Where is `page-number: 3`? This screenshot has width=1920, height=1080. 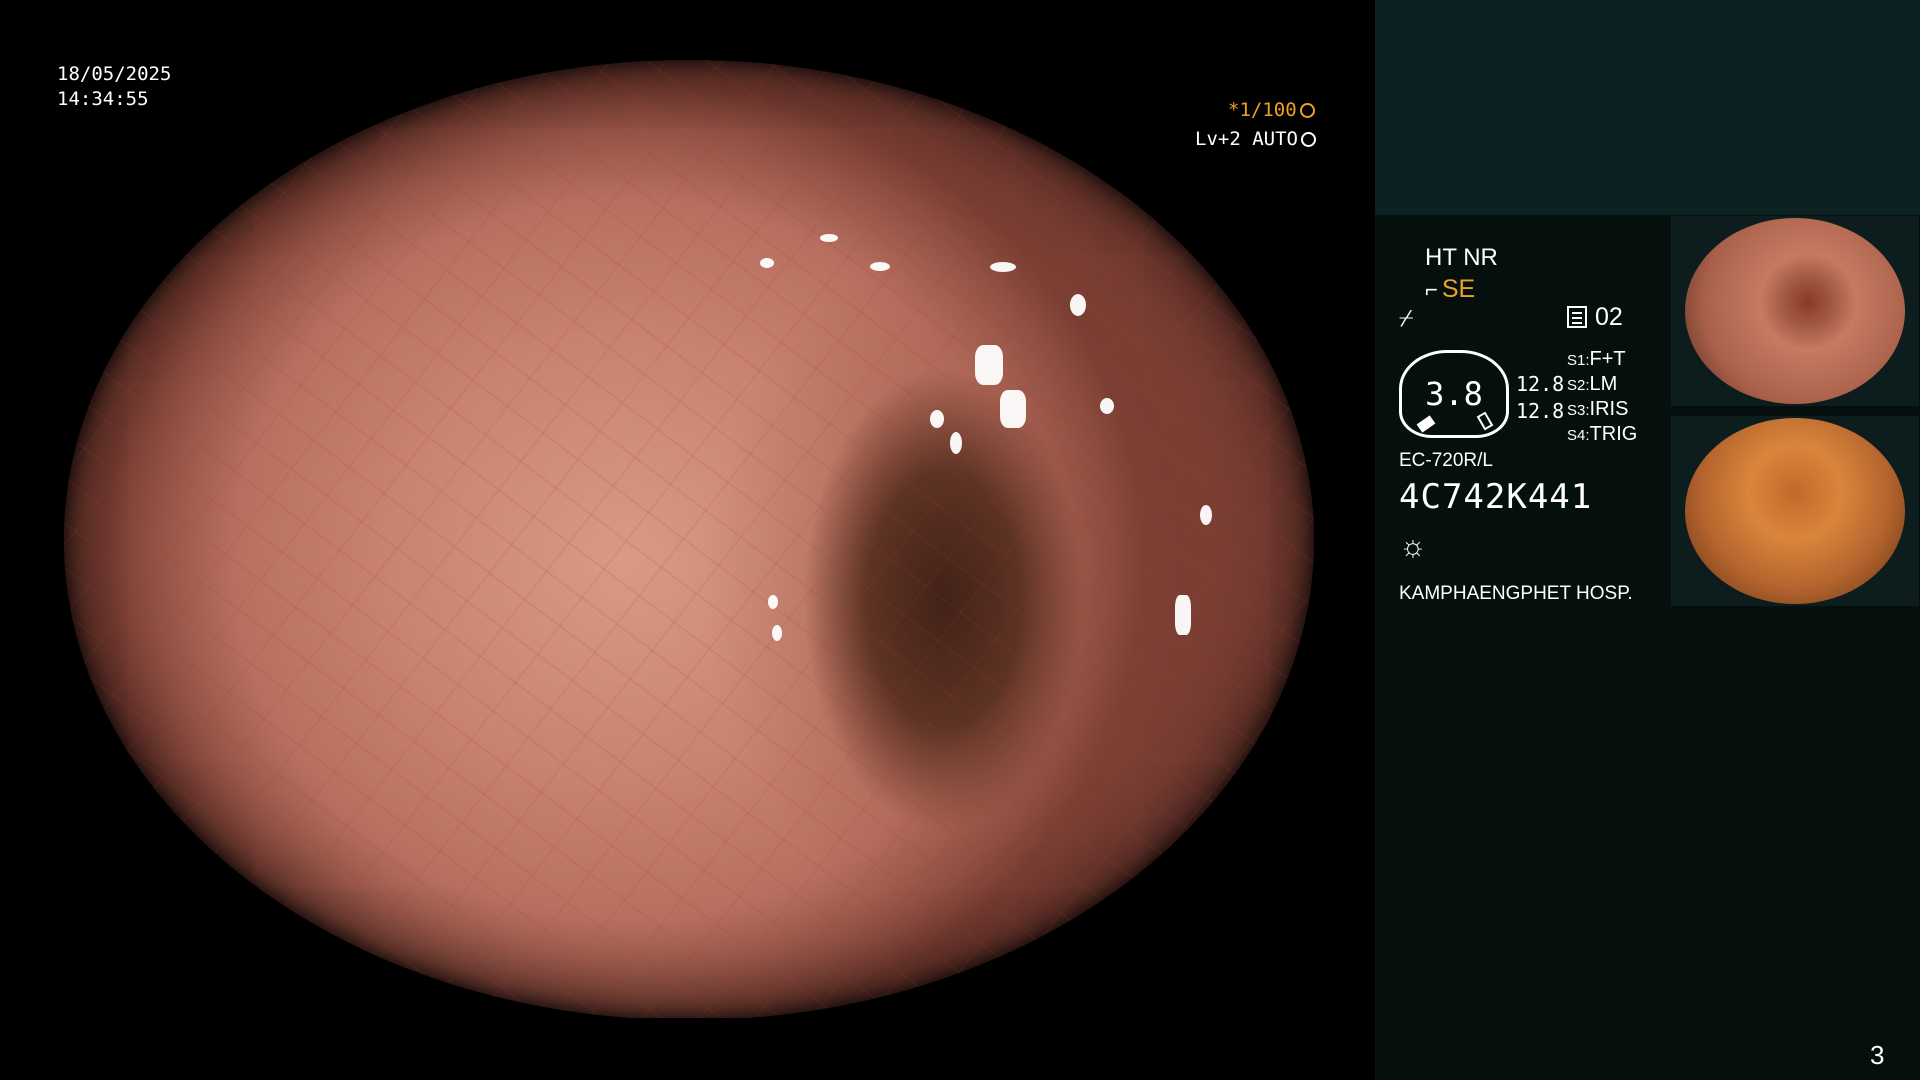
page-number: 3 is located at coordinates (1877, 1055).